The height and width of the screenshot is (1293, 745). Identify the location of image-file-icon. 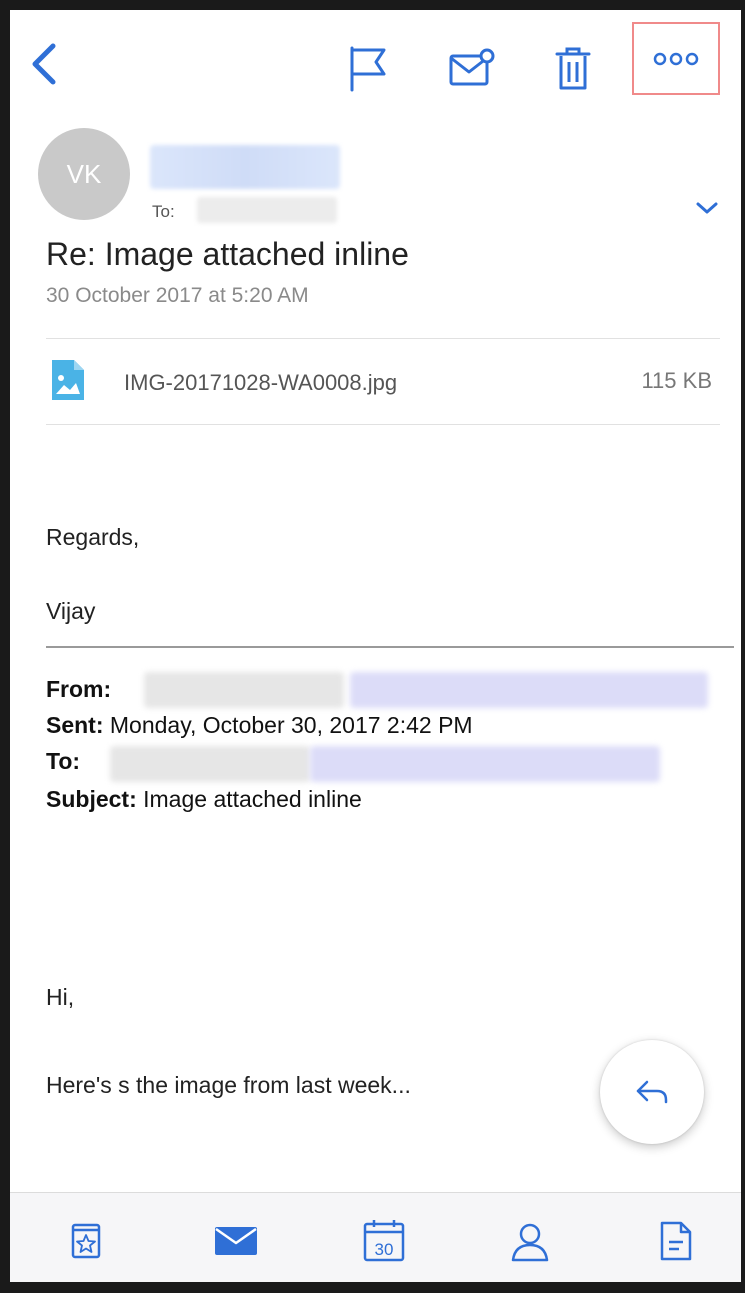
(68, 380).